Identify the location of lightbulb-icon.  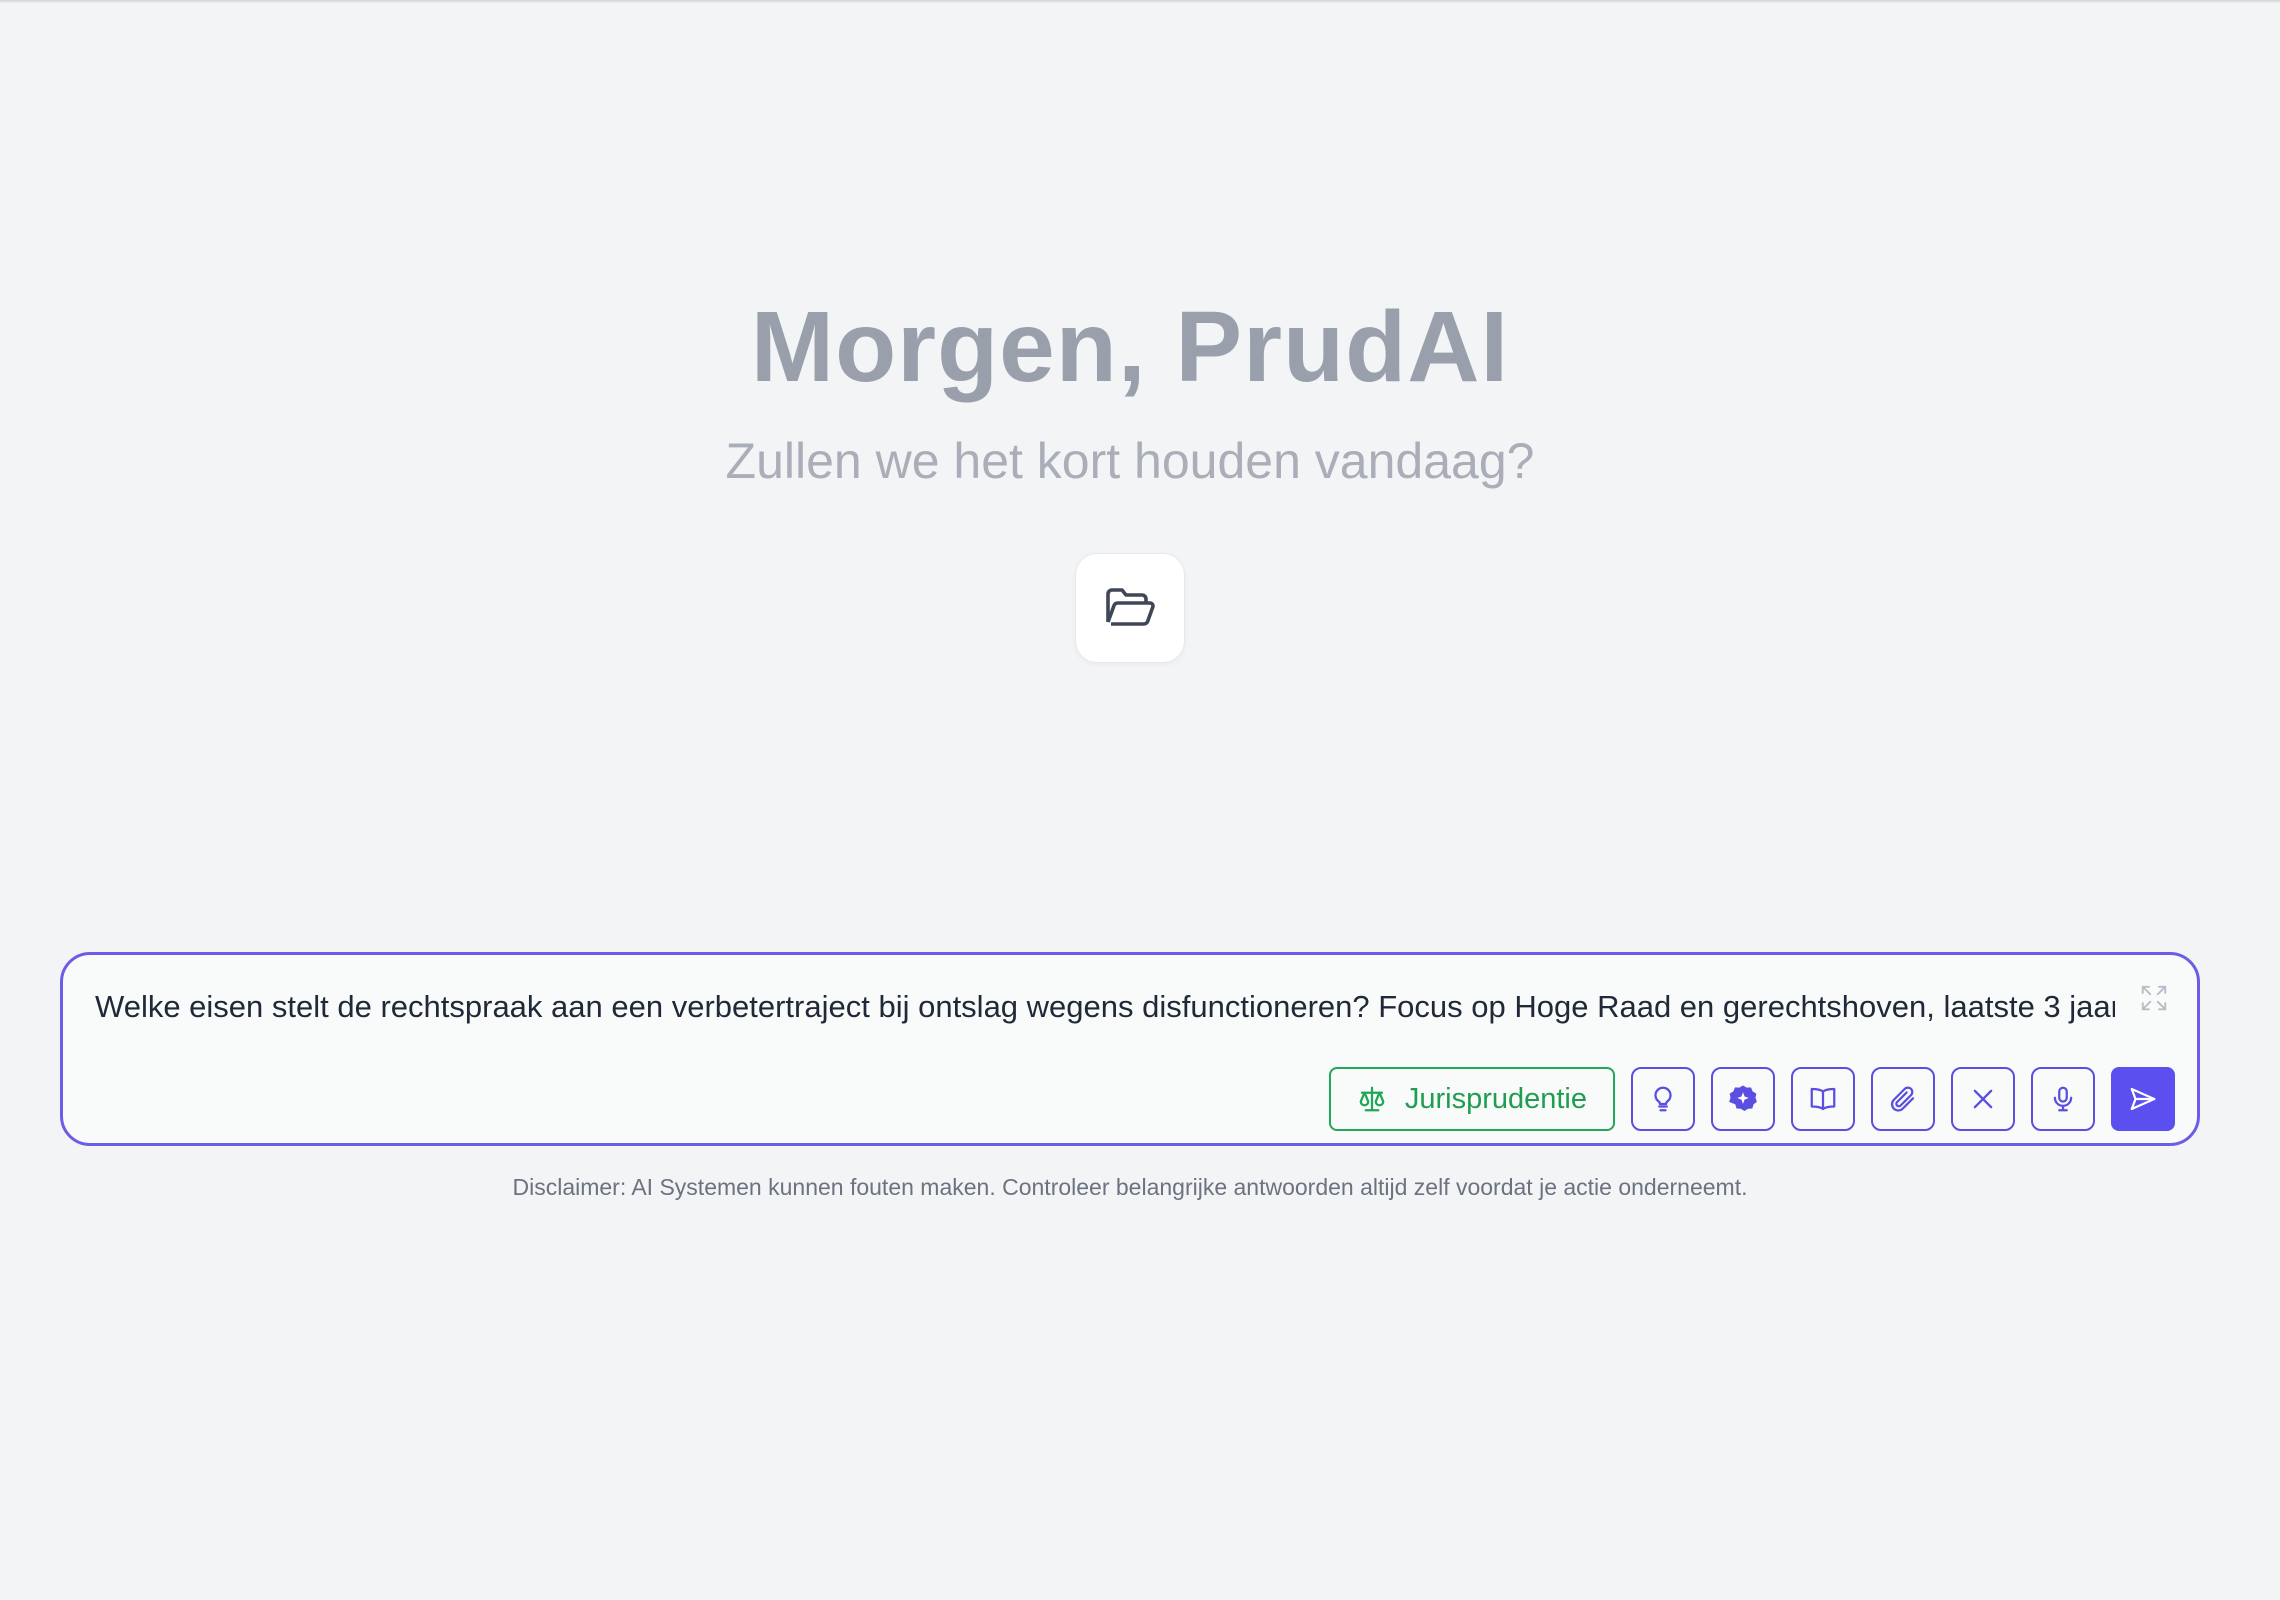
(1663, 1099).